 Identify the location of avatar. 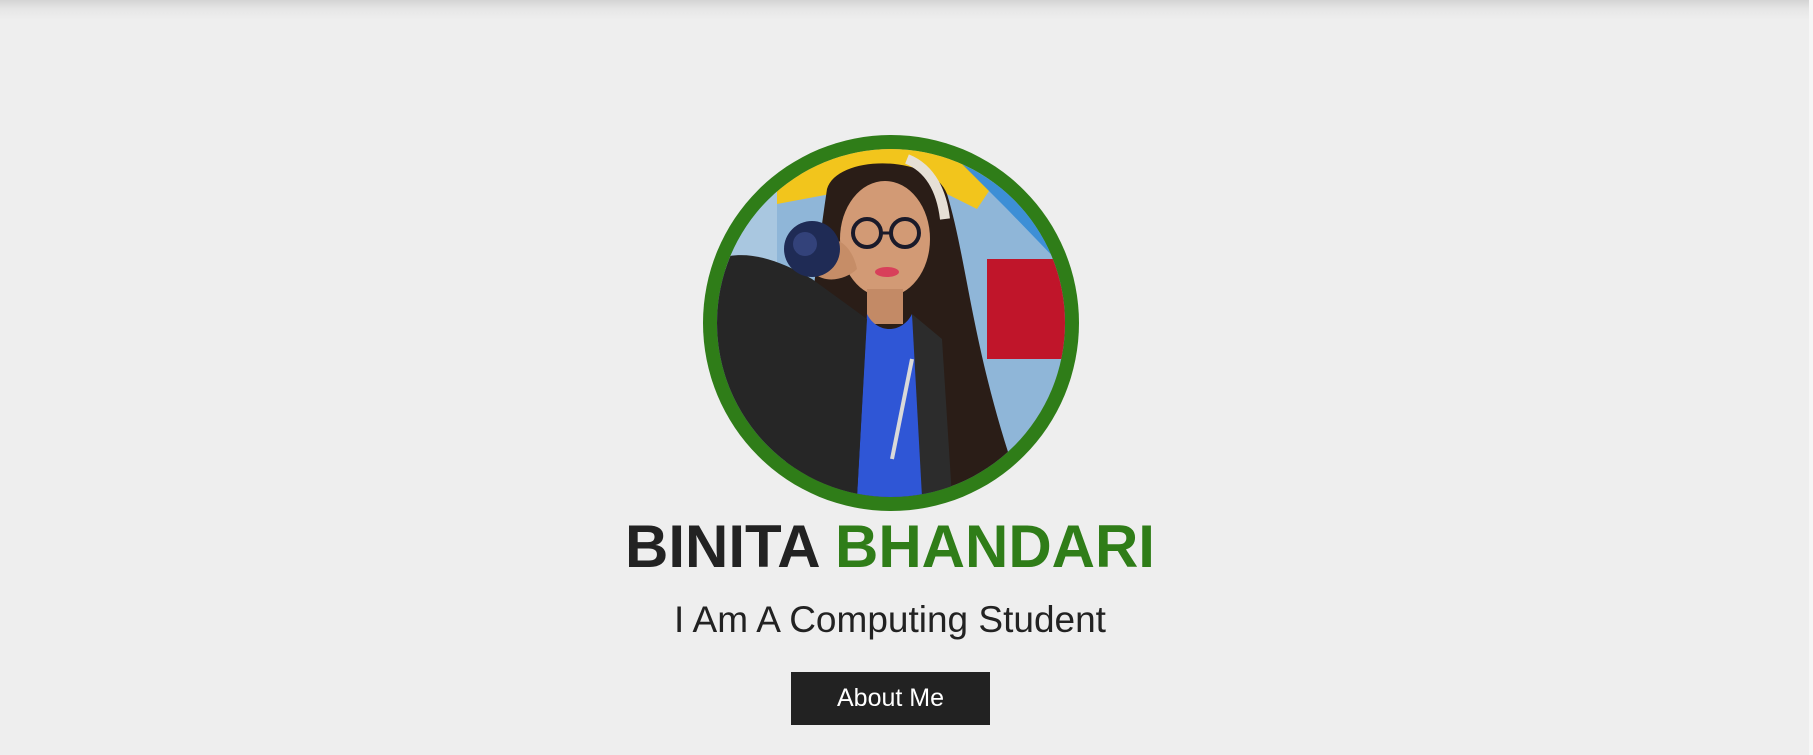
(891, 323).